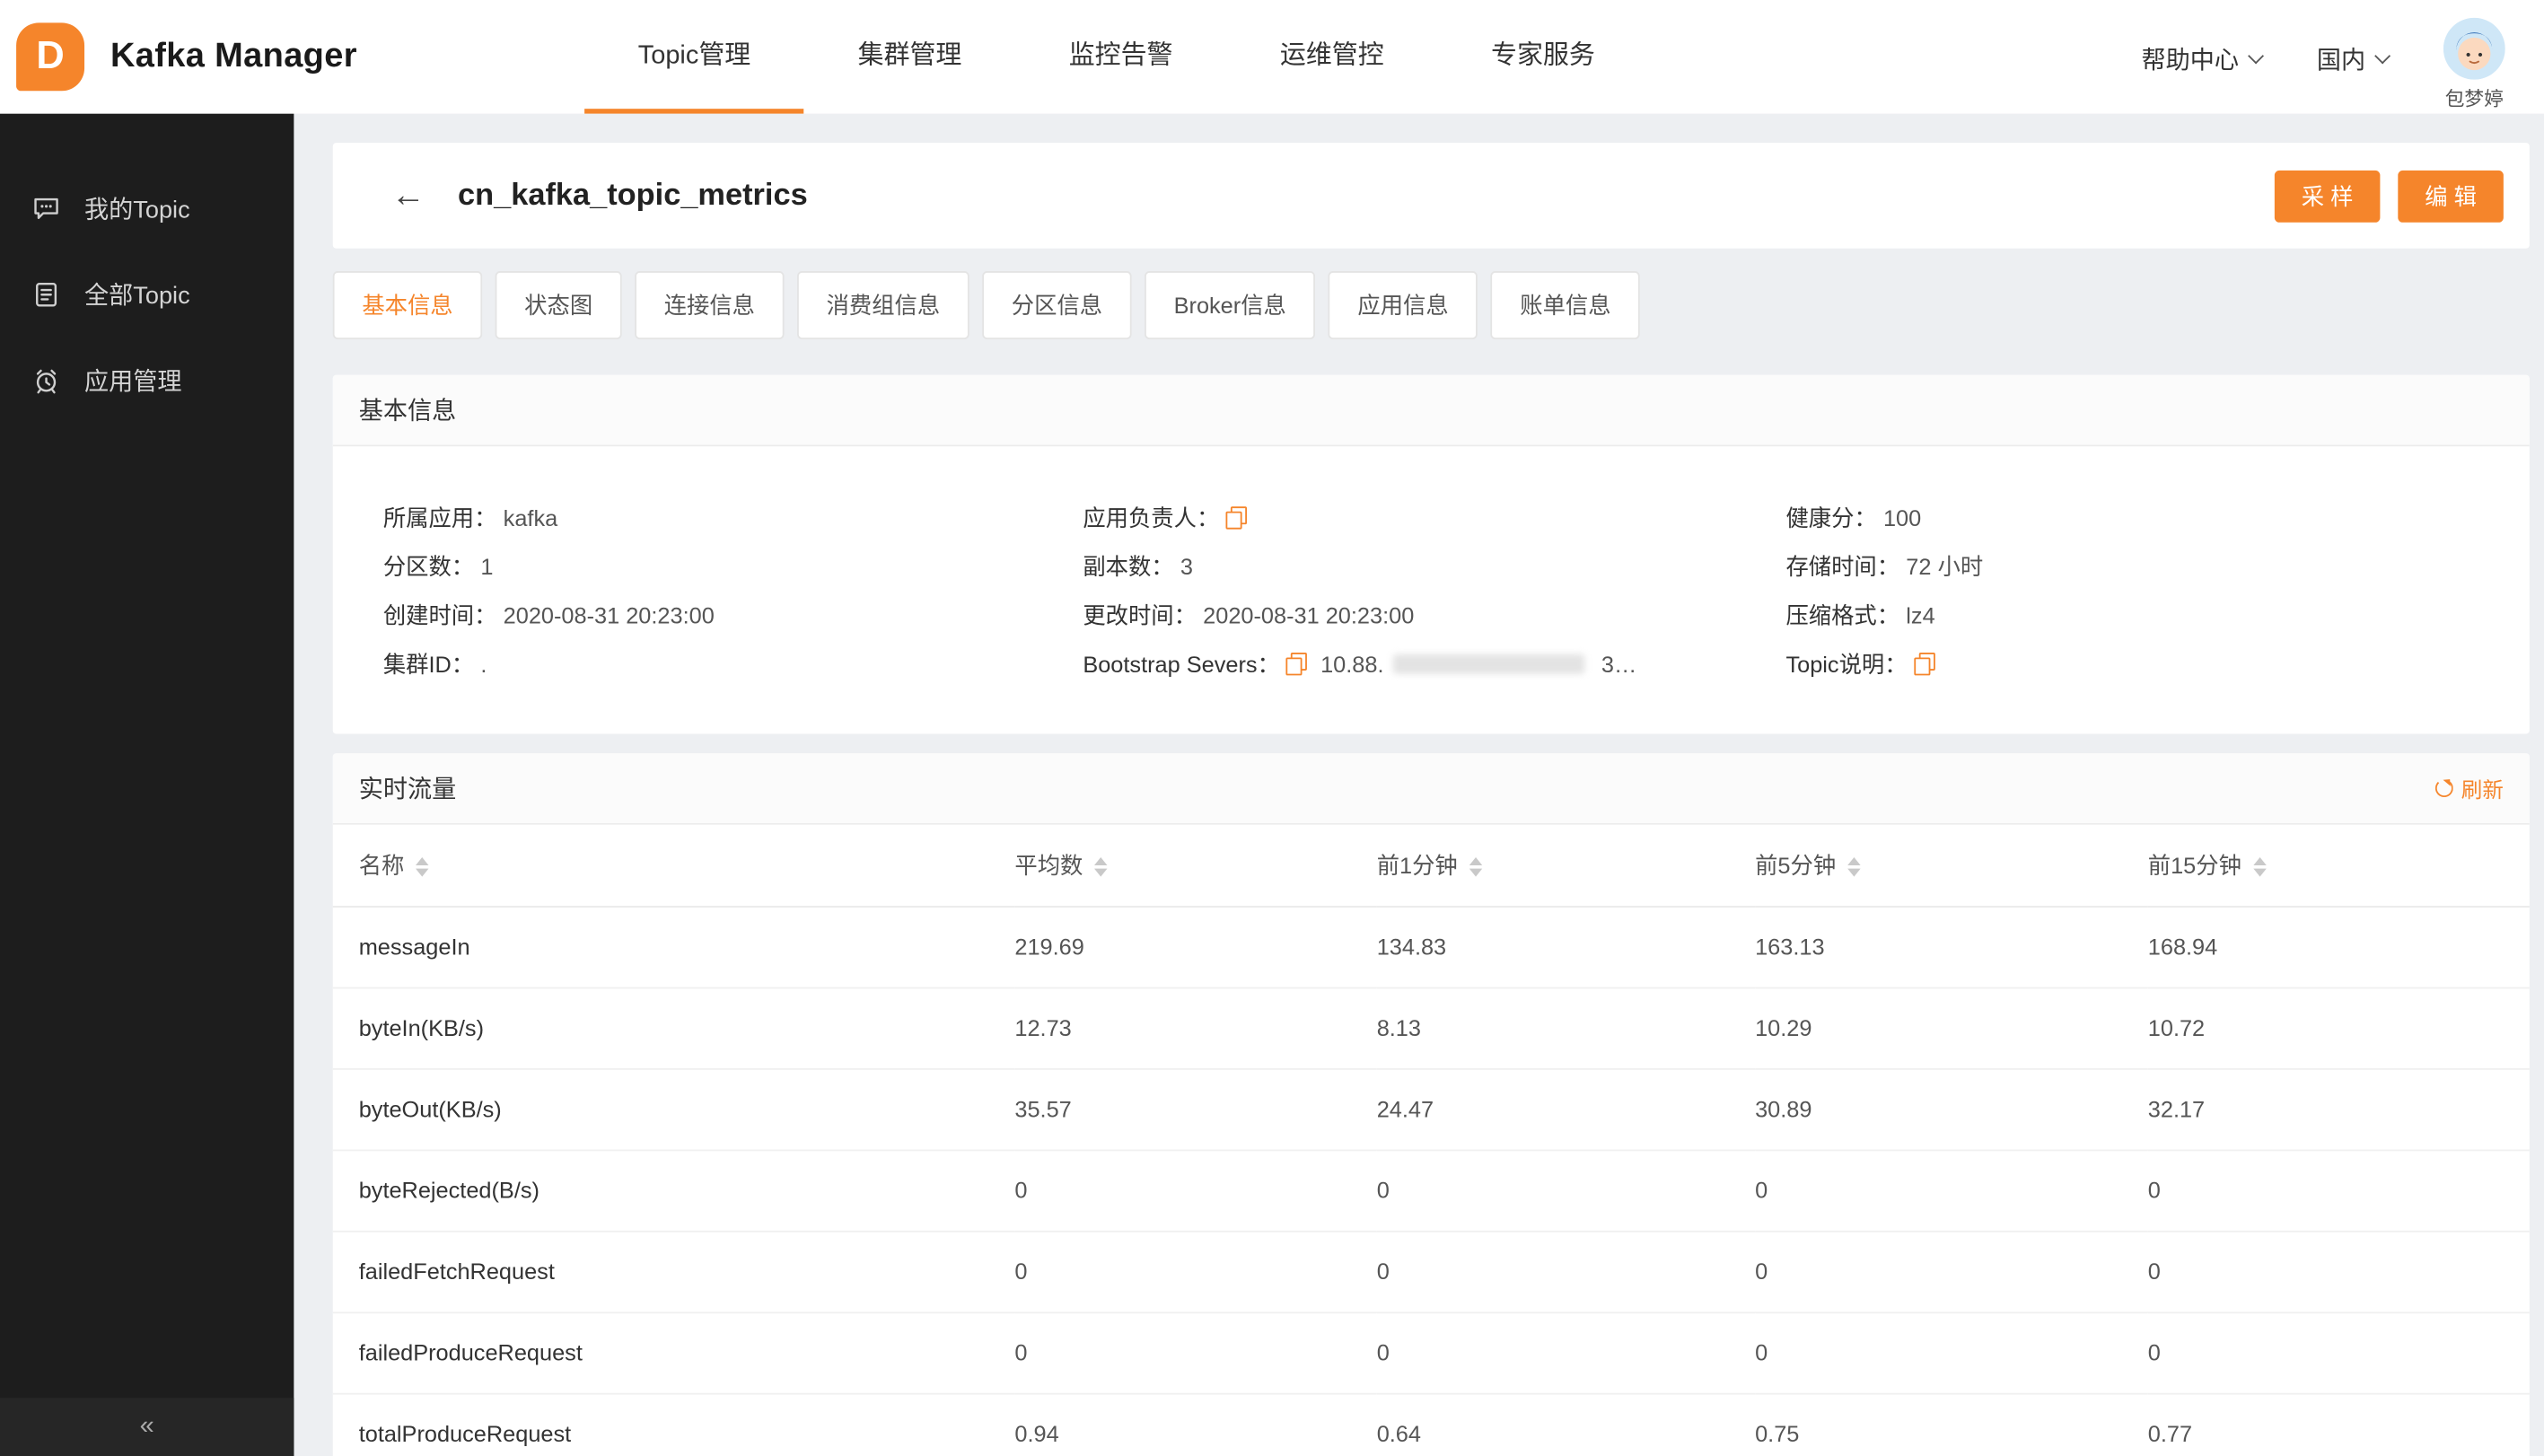  What do you see at coordinates (1831, 517) in the screenshot?
I see `field-label: 健康分：` at bounding box center [1831, 517].